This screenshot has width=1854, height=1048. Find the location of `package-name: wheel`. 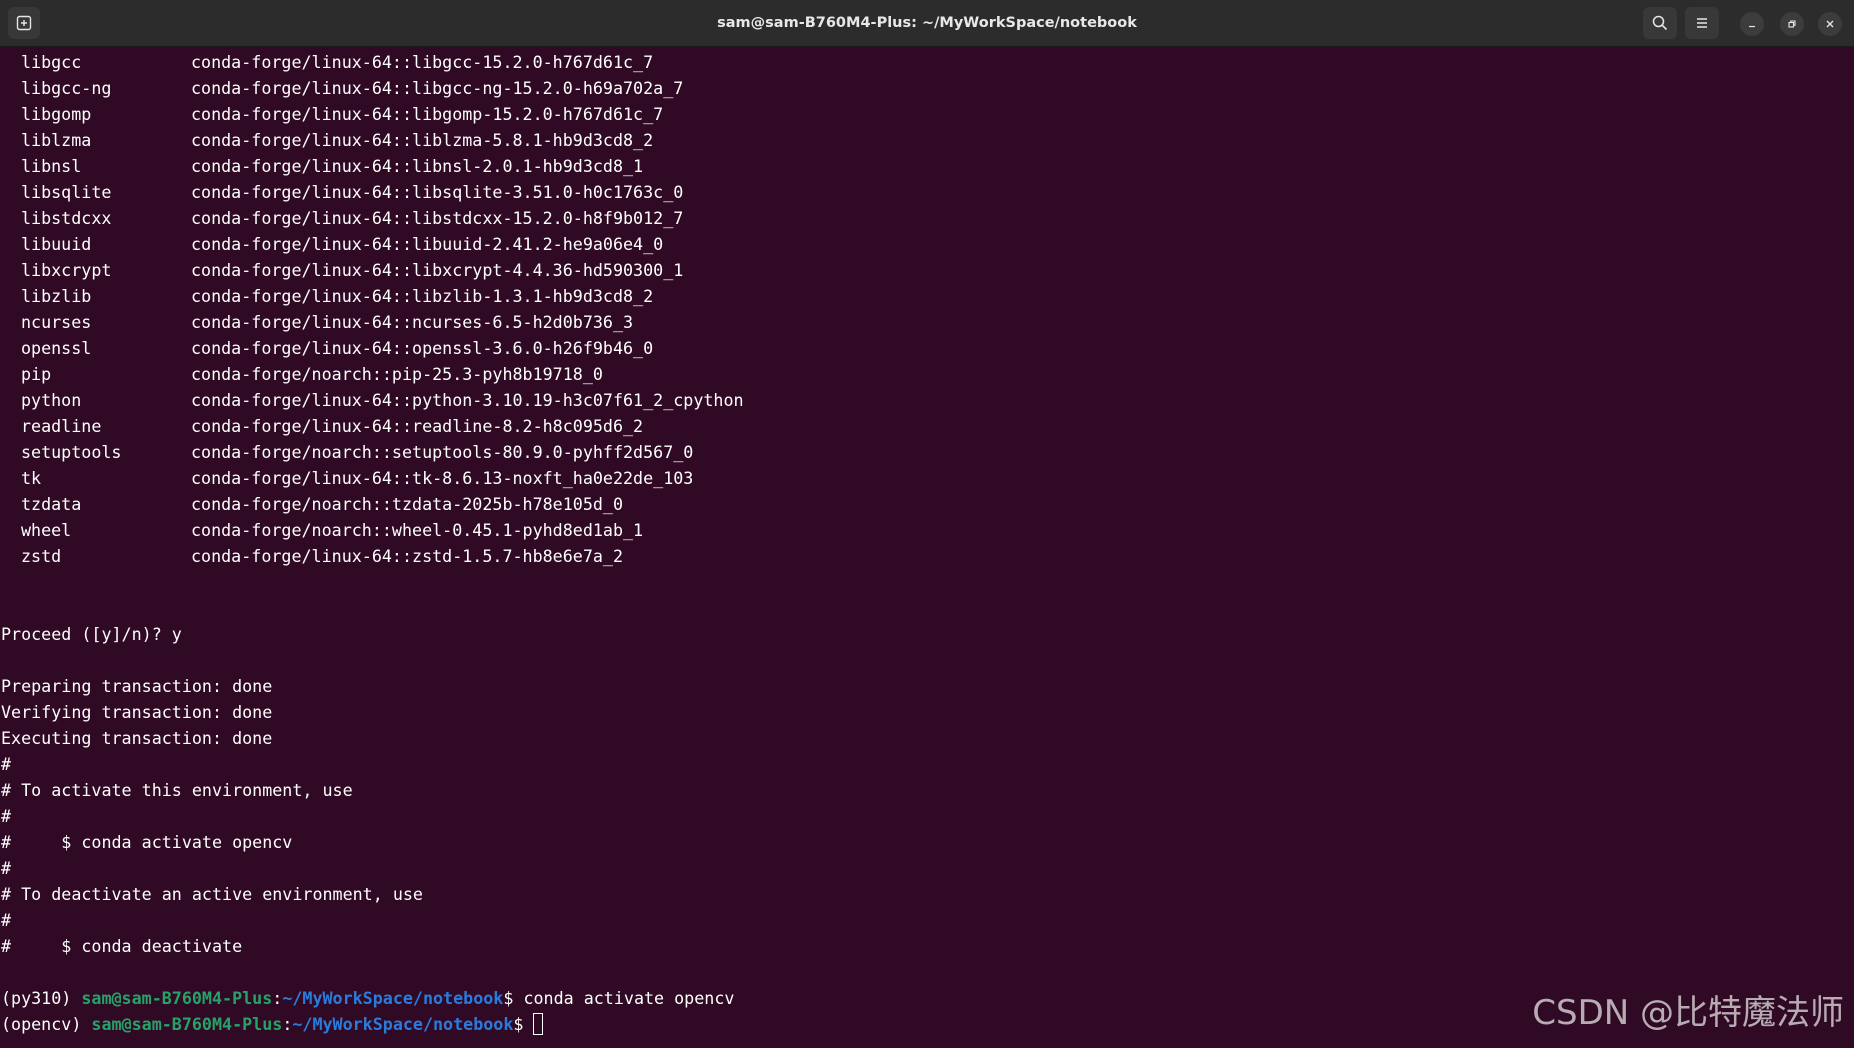

package-name: wheel is located at coordinates (46, 530).